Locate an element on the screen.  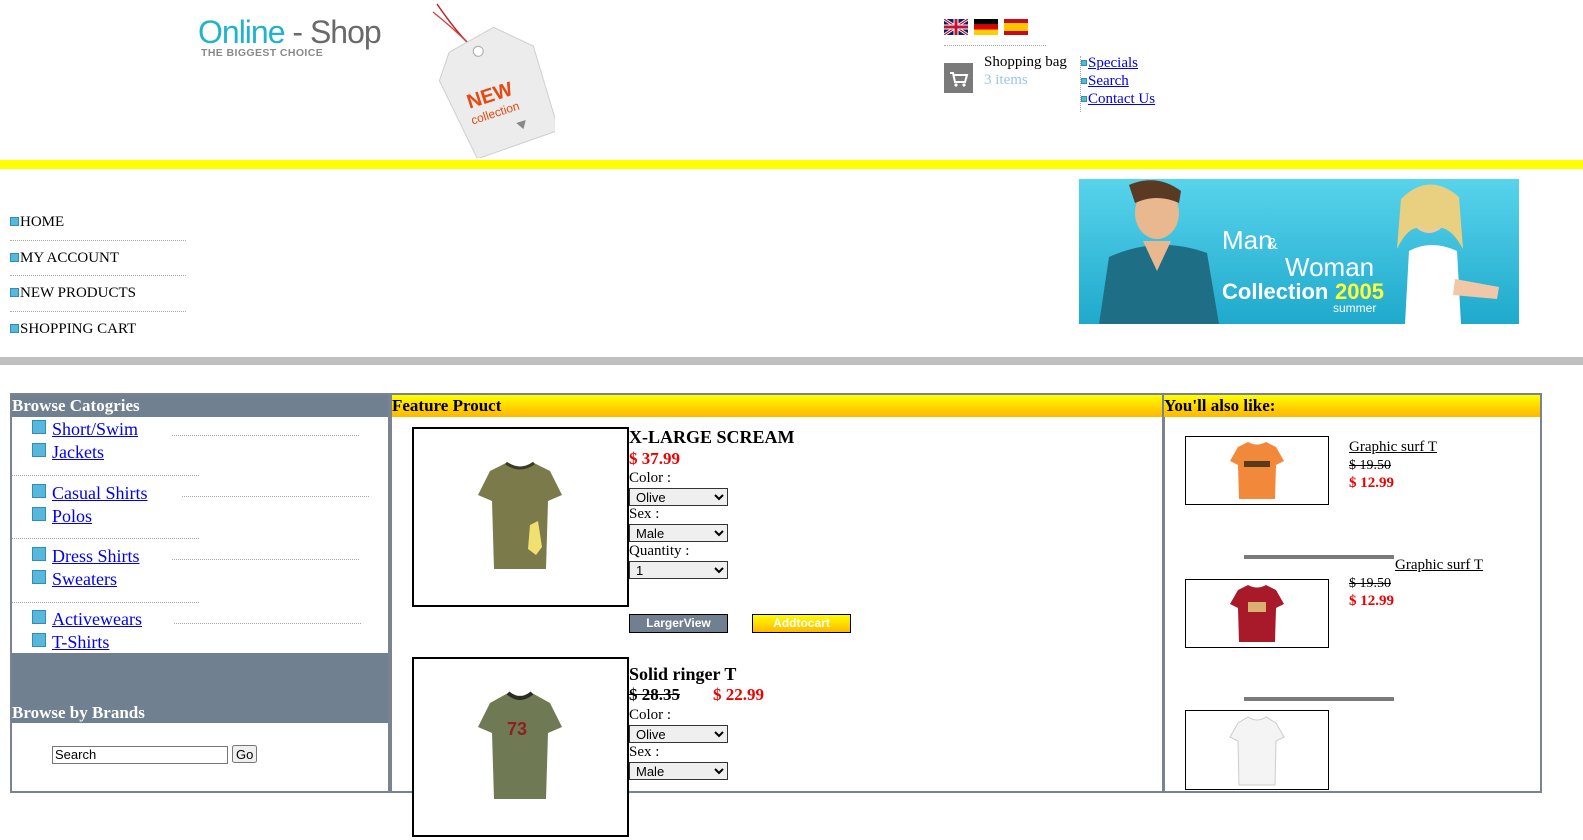
category-link-jackets: Jackets is located at coordinates (68, 452).